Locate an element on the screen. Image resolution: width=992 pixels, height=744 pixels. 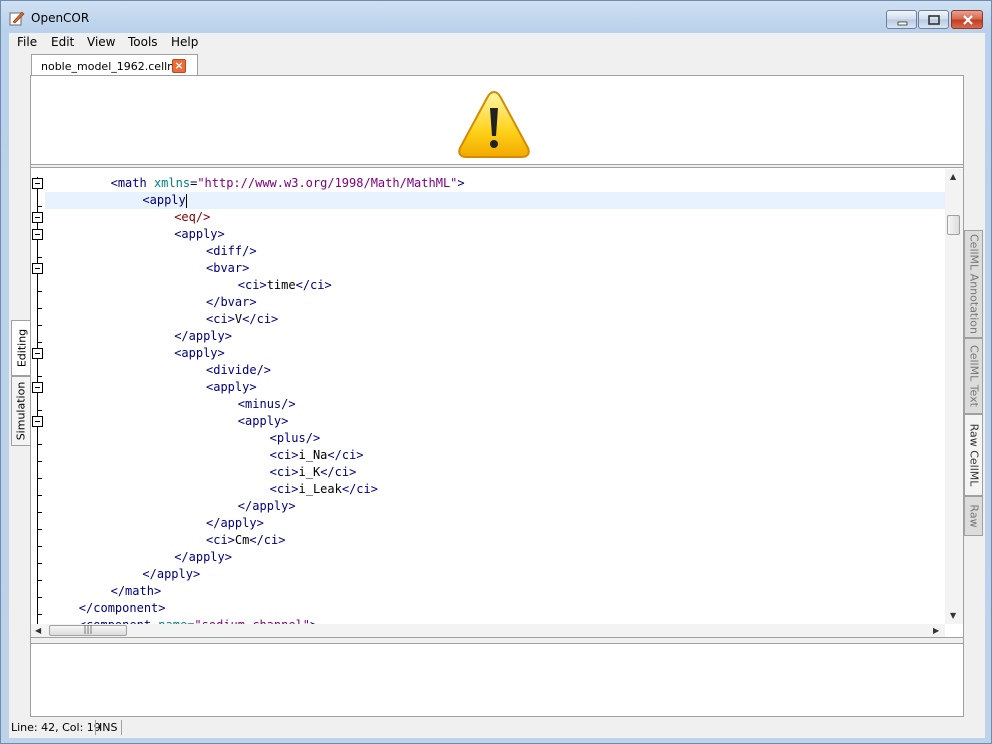
code-line: <component name="sodium_channel"> is located at coordinates (495, 620).